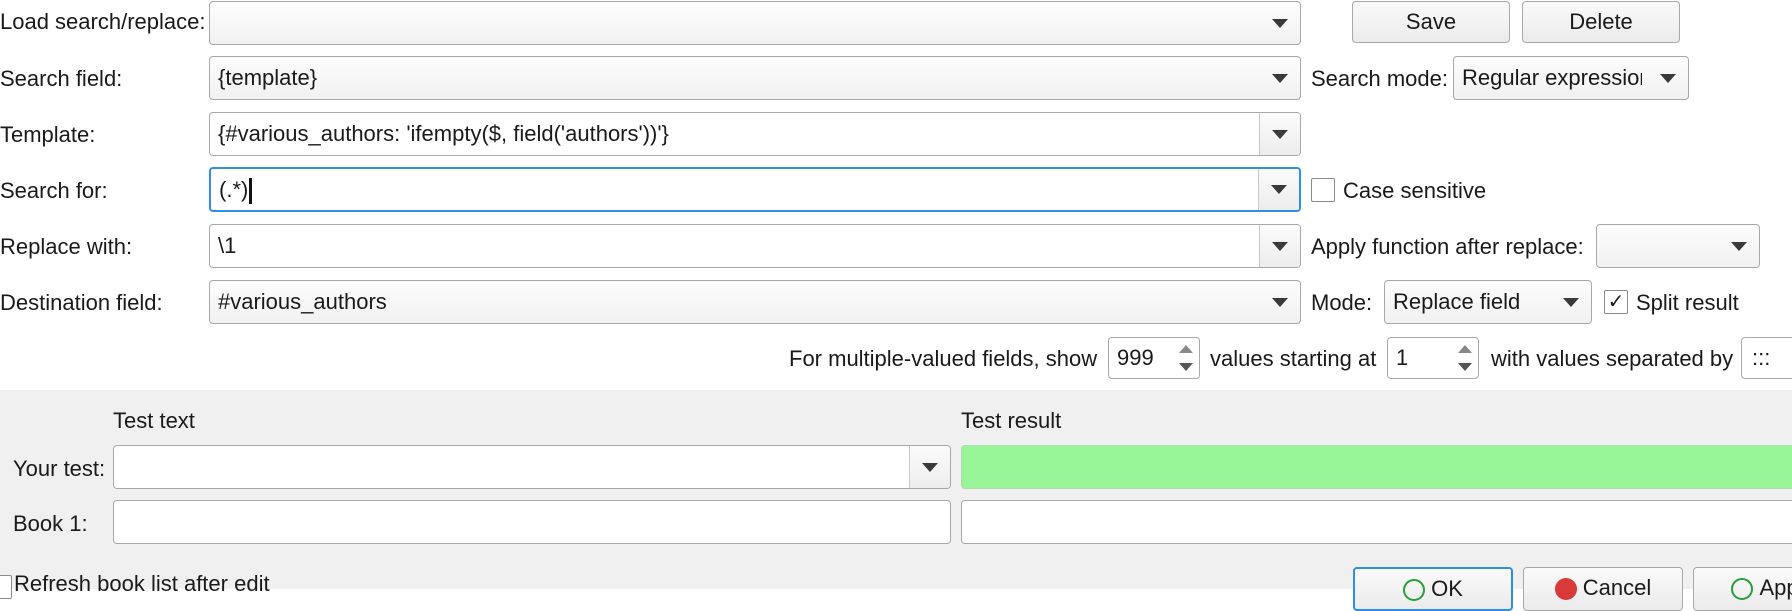  Describe the element at coordinates (1616, 302) in the screenshot. I see `split-result-checkbox: ✓` at that location.